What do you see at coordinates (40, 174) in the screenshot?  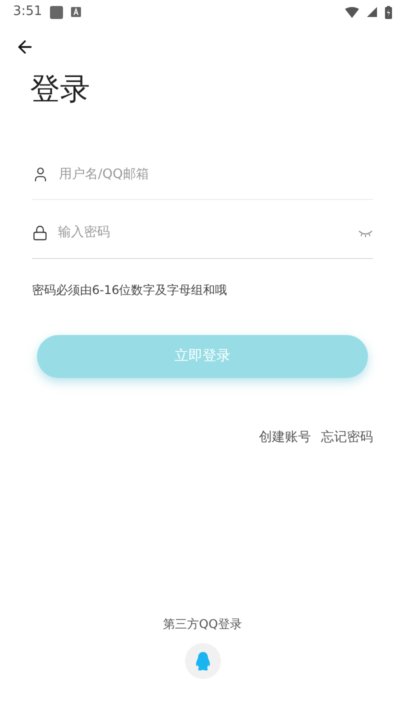 I see `user-icon` at bounding box center [40, 174].